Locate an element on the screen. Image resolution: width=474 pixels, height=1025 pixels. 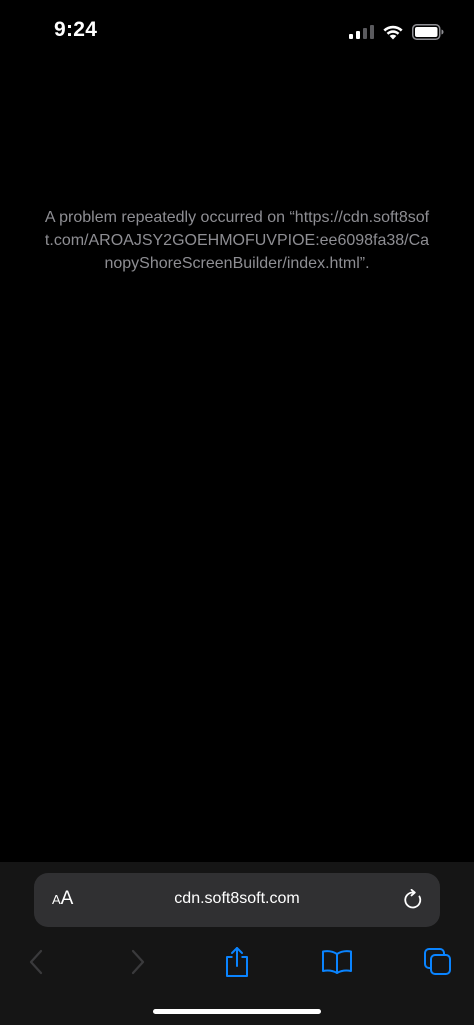
forward-button is located at coordinates (138, 962).